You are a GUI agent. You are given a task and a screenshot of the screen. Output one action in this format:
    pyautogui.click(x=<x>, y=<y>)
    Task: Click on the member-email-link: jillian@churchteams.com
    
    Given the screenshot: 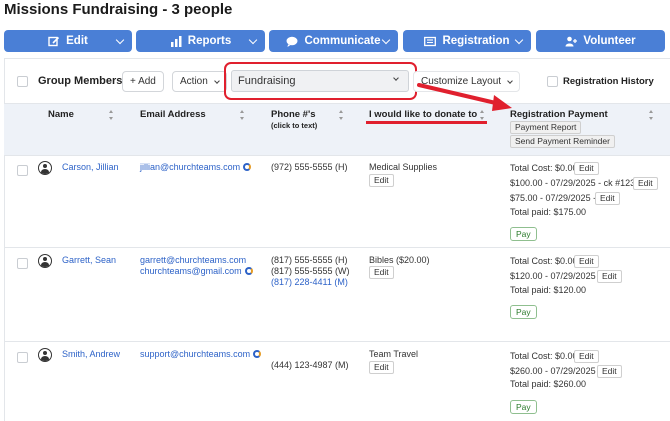 What is the action you would take?
    pyautogui.click(x=196, y=167)
    